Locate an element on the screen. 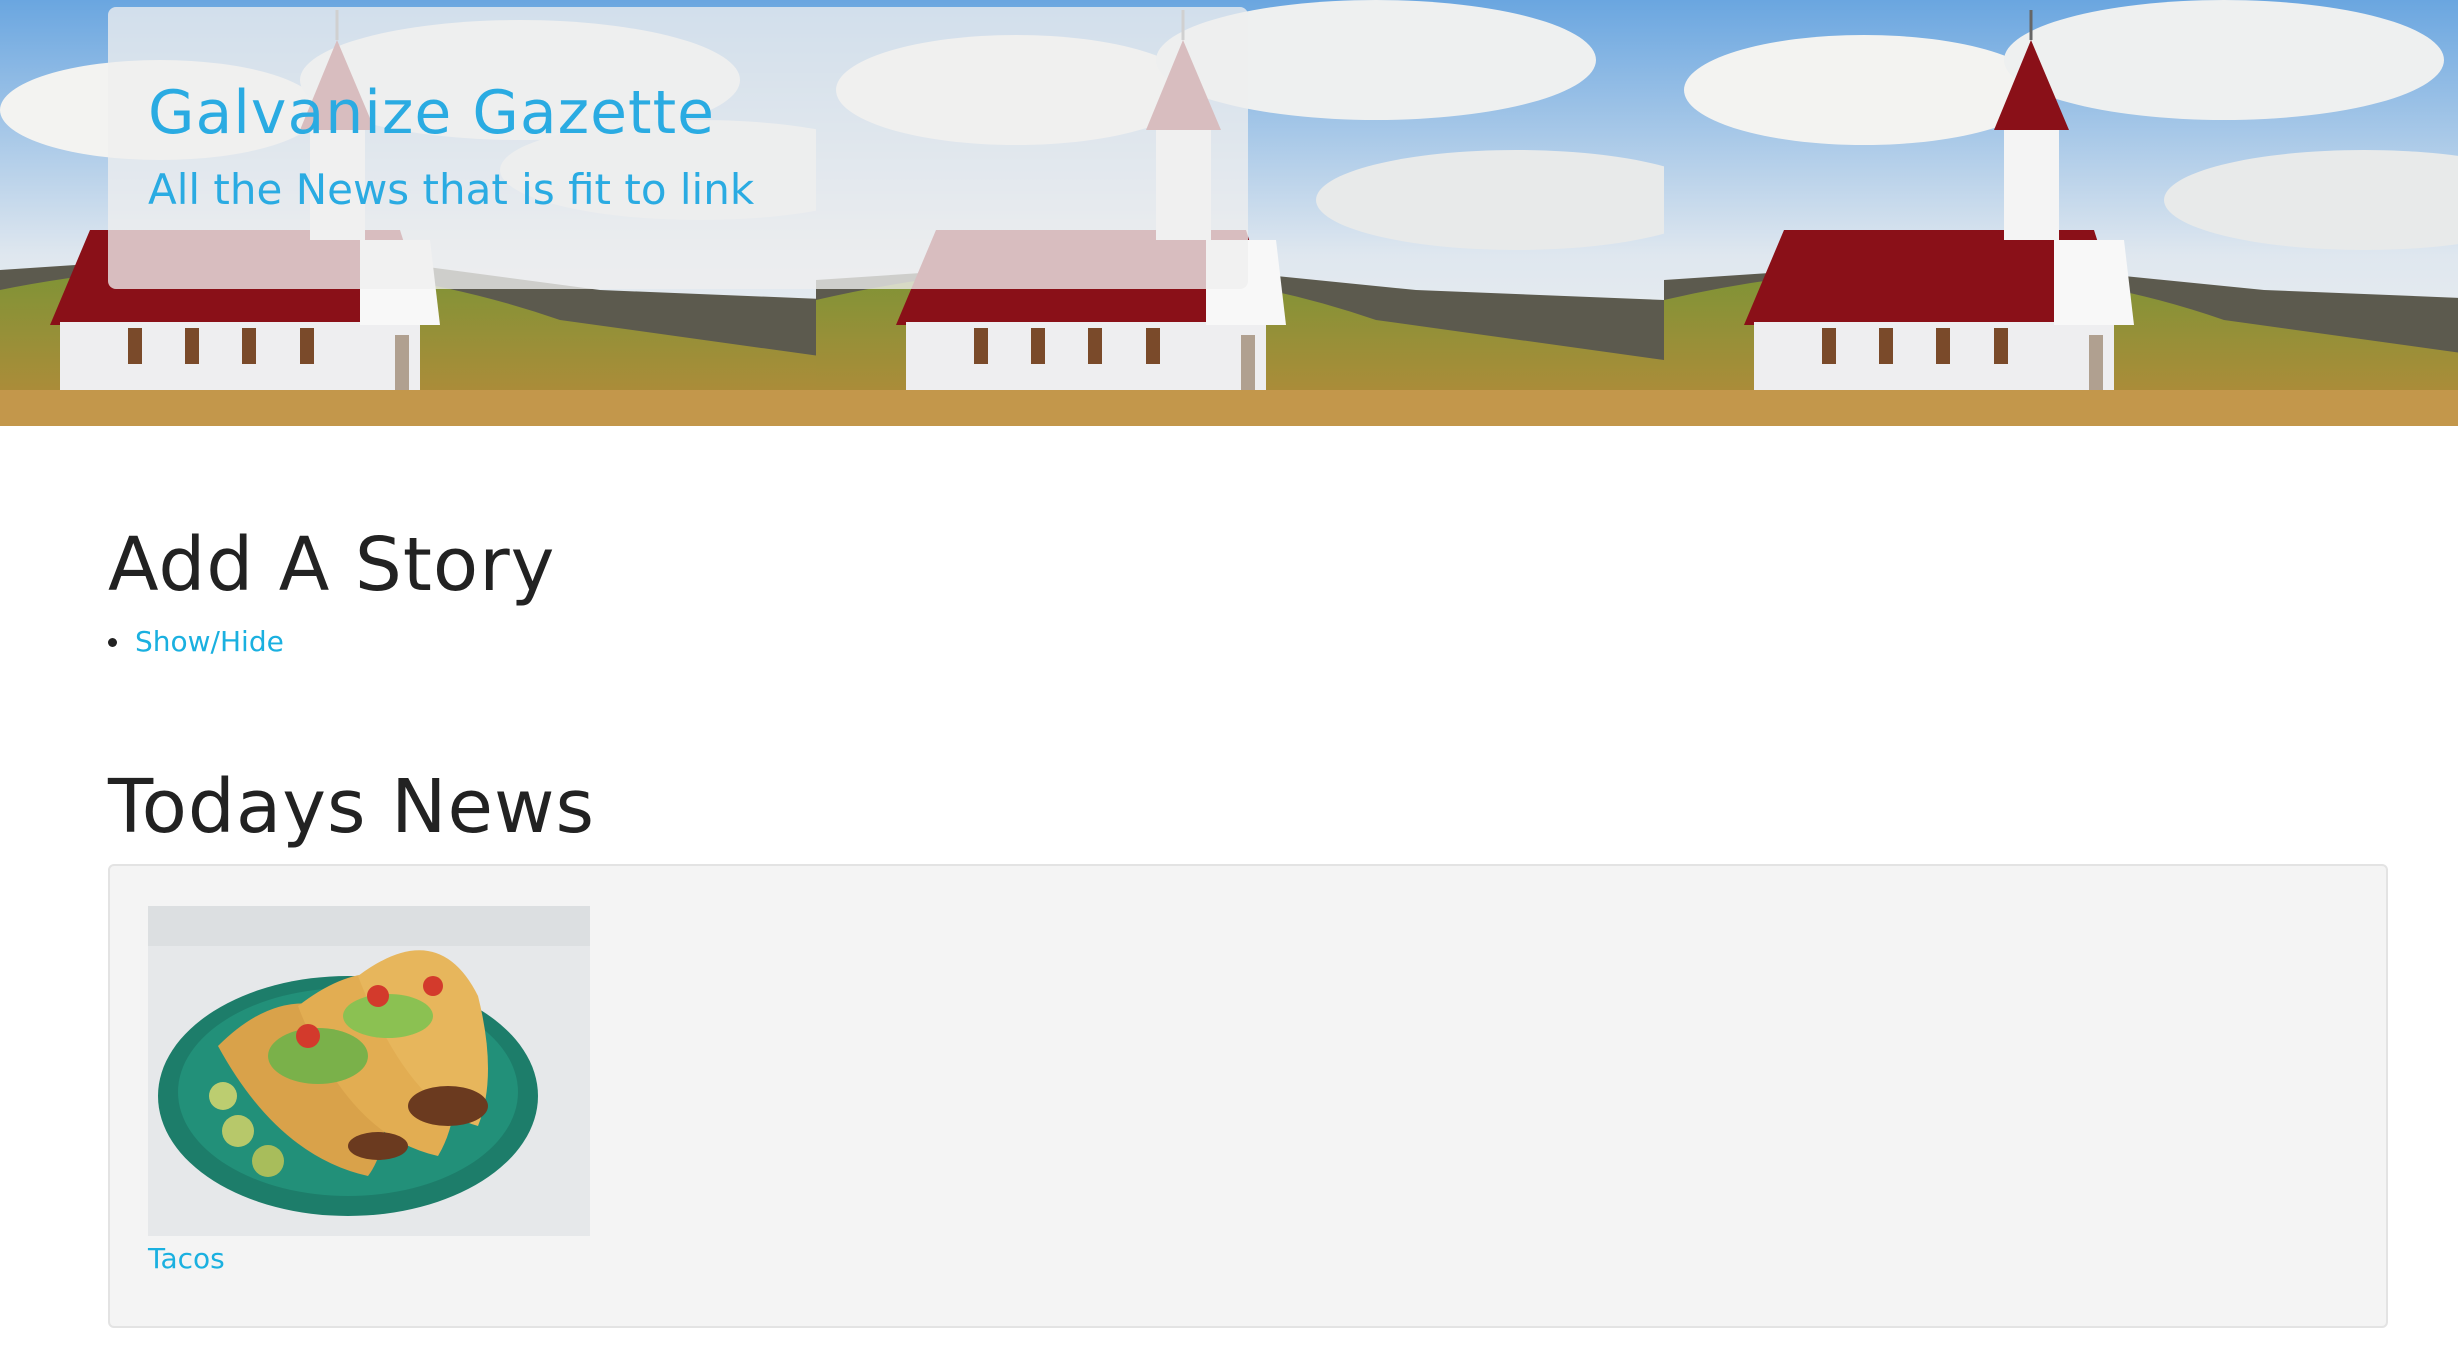 Image resolution: width=2458 pixels, height=1358 pixels. list-item: Show/Hide is located at coordinates (196, 642).